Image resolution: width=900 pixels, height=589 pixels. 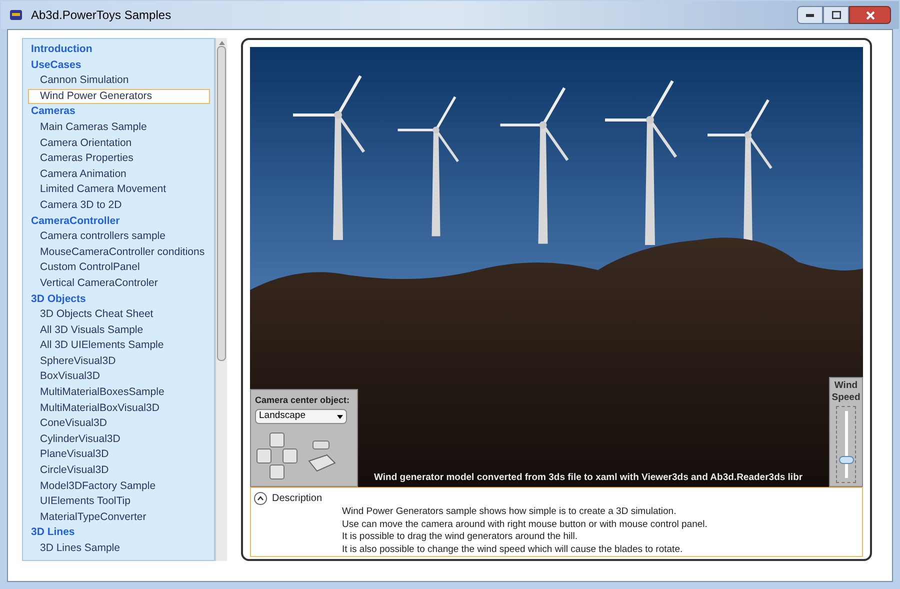 I want to click on tree-item: CircleVisual3D, so click(x=119, y=471).